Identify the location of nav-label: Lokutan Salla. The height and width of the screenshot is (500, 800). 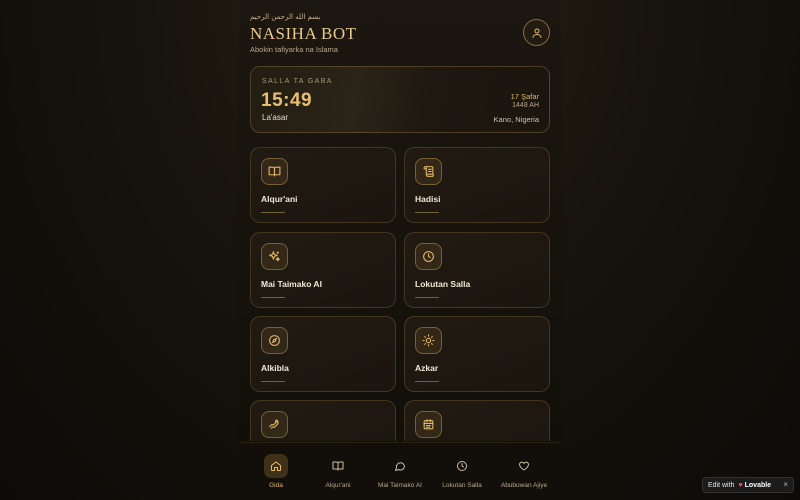
(462, 485).